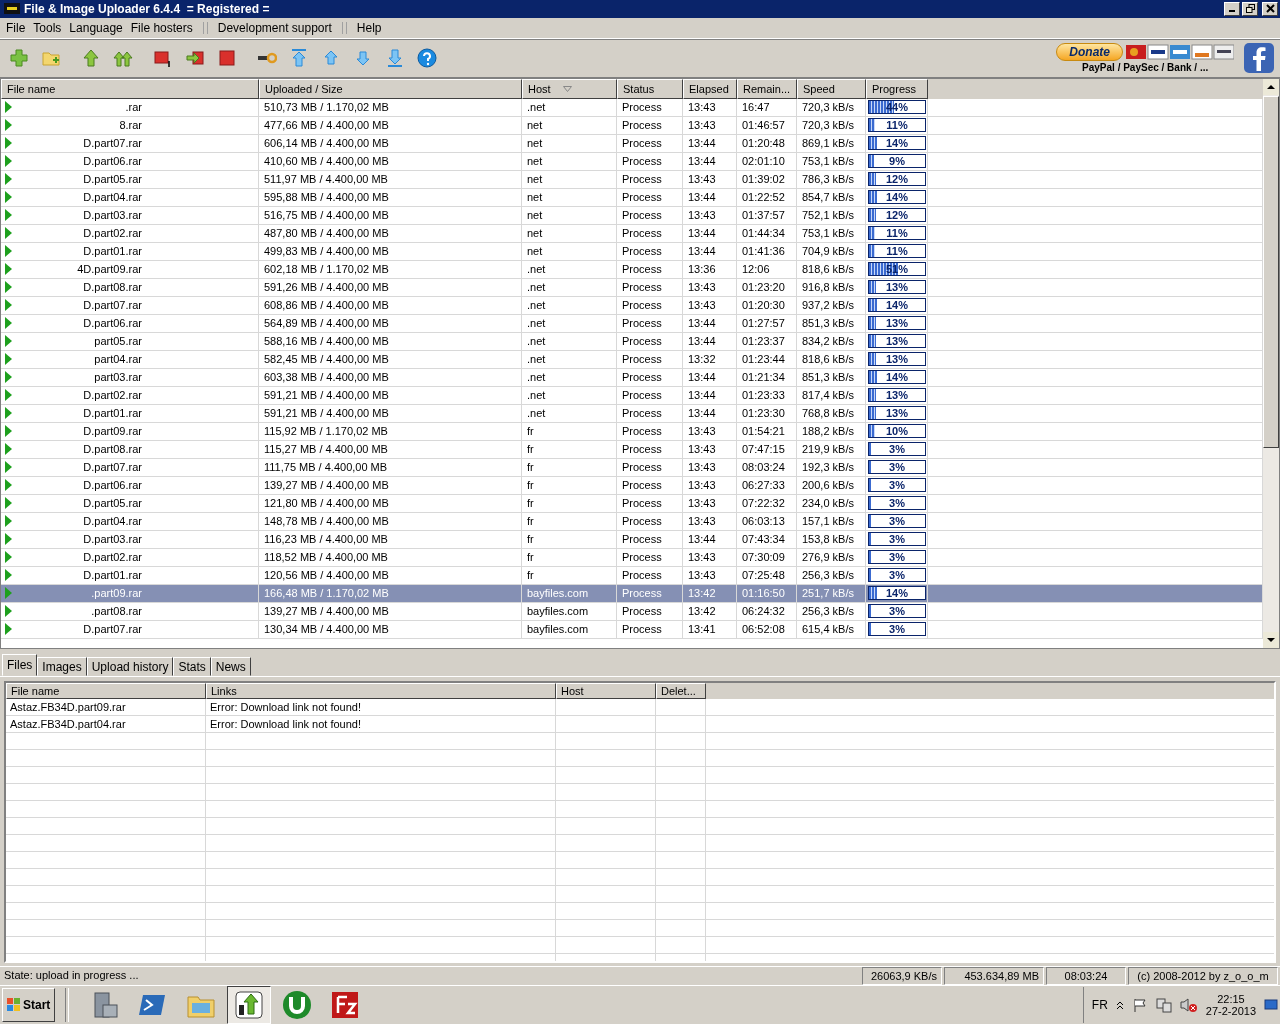  I want to click on menu-item: File, so click(16, 27).